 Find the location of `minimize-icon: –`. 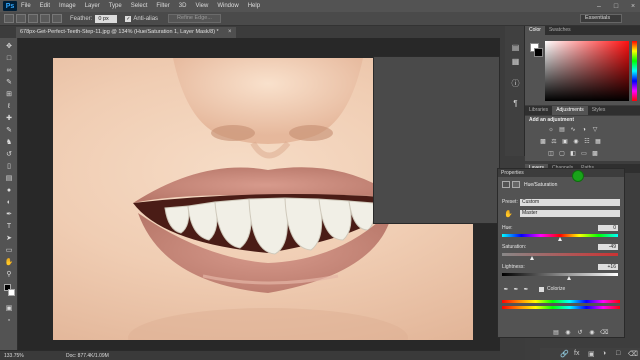

minimize-icon: – is located at coordinates (599, 6).